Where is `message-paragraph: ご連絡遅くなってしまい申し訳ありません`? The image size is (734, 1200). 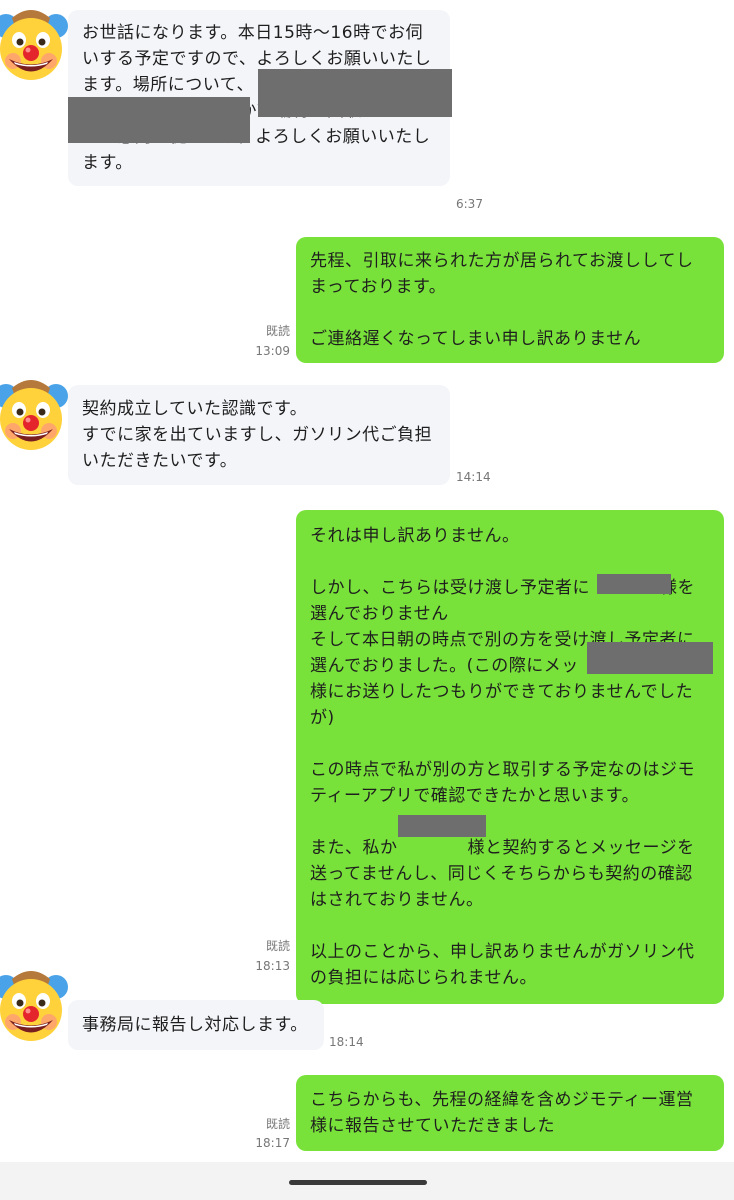
message-paragraph: ご連絡遅くなってしまい申し訳ありません is located at coordinates (476, 339).